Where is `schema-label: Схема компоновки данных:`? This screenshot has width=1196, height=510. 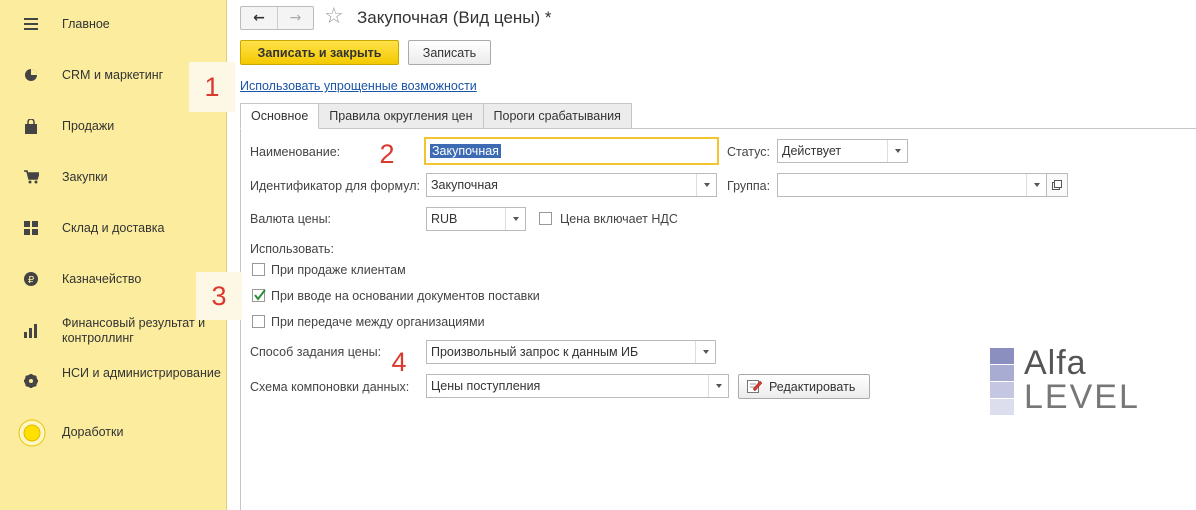
schema-label: Схема компоновки данных: is located at coordinates (330, 387).